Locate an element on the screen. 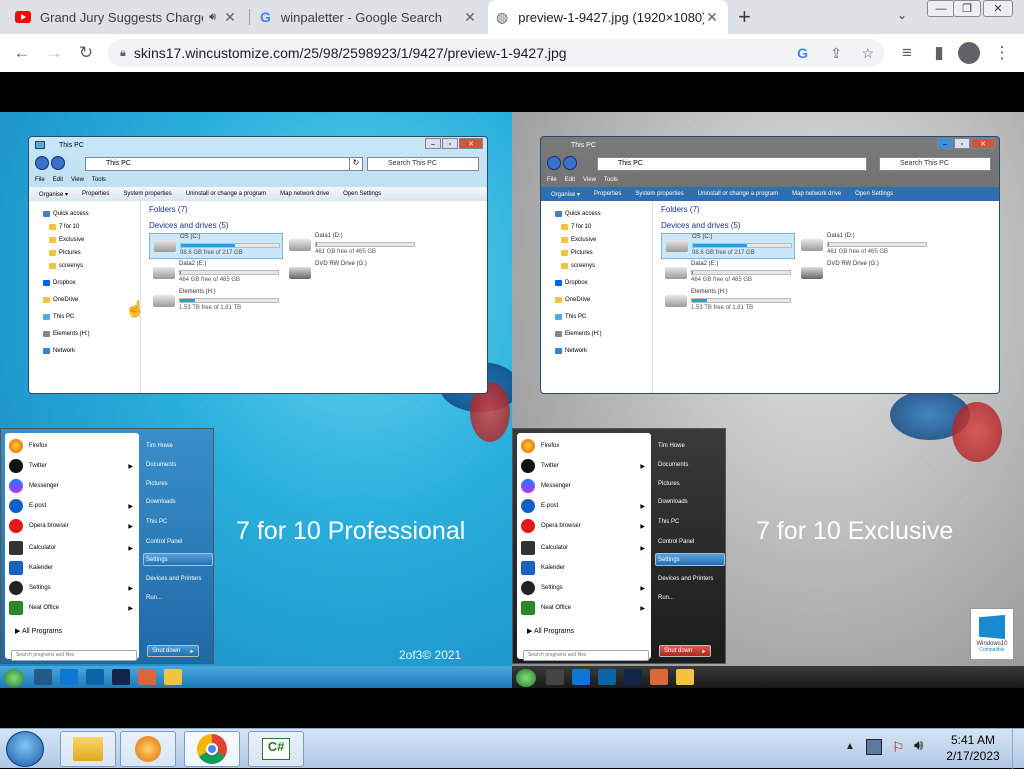  tab-youtube: Grand Jury Suggests Charge 🔊︎ ✕ is located at coordinates (126, 17).